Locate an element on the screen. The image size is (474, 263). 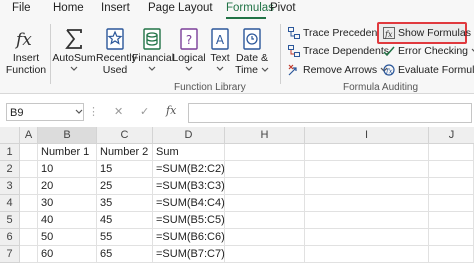
cell-d4: =SUM(B4:C4) is located at coordinates (189, 203).